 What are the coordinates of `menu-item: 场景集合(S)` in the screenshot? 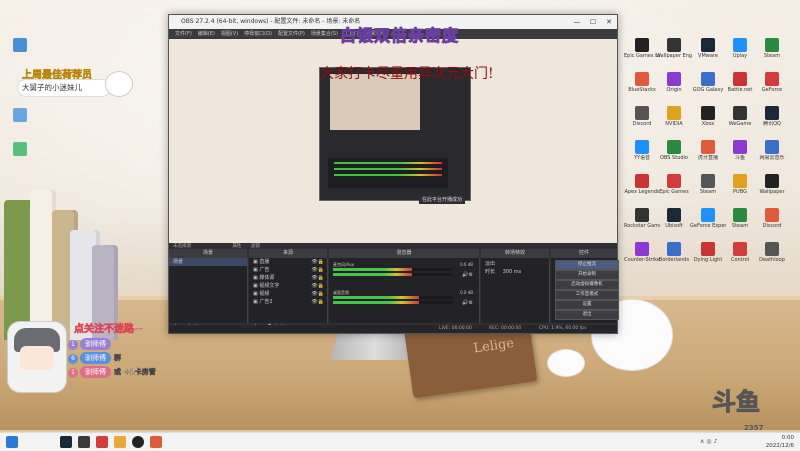 It's located at (324, 34).